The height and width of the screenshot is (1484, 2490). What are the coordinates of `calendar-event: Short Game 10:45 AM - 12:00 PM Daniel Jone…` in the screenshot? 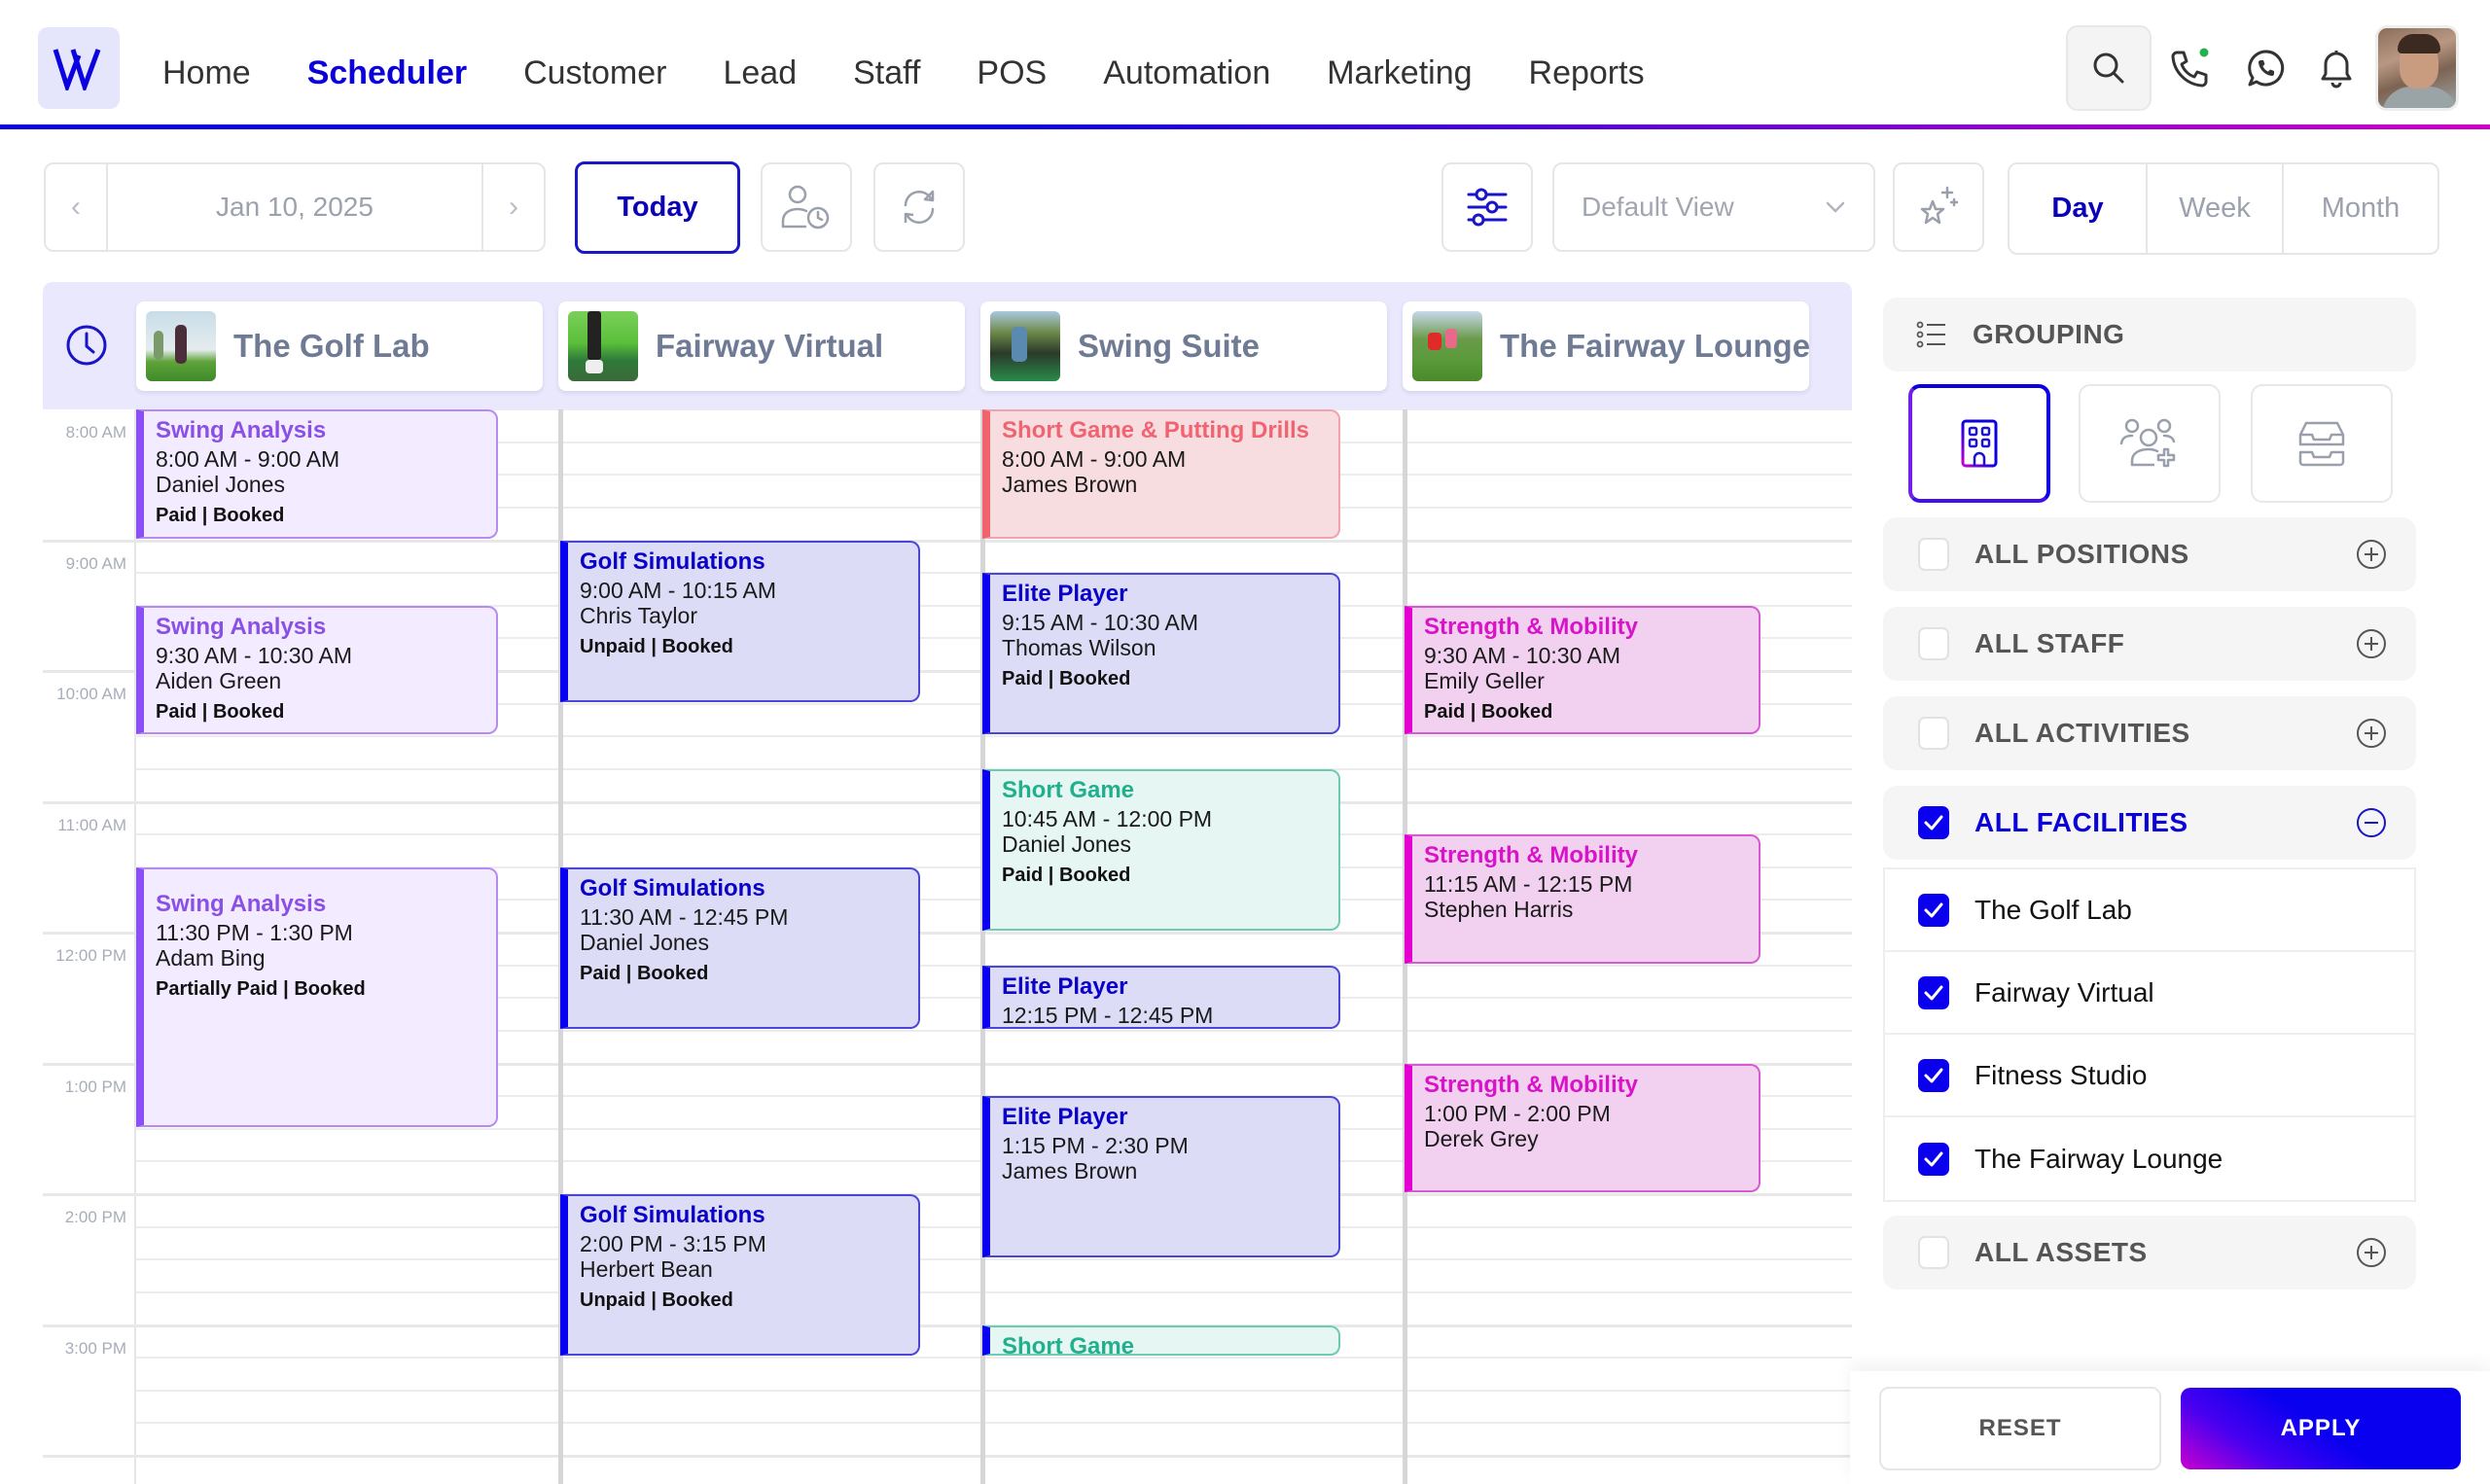 It's located at (1161, 850).